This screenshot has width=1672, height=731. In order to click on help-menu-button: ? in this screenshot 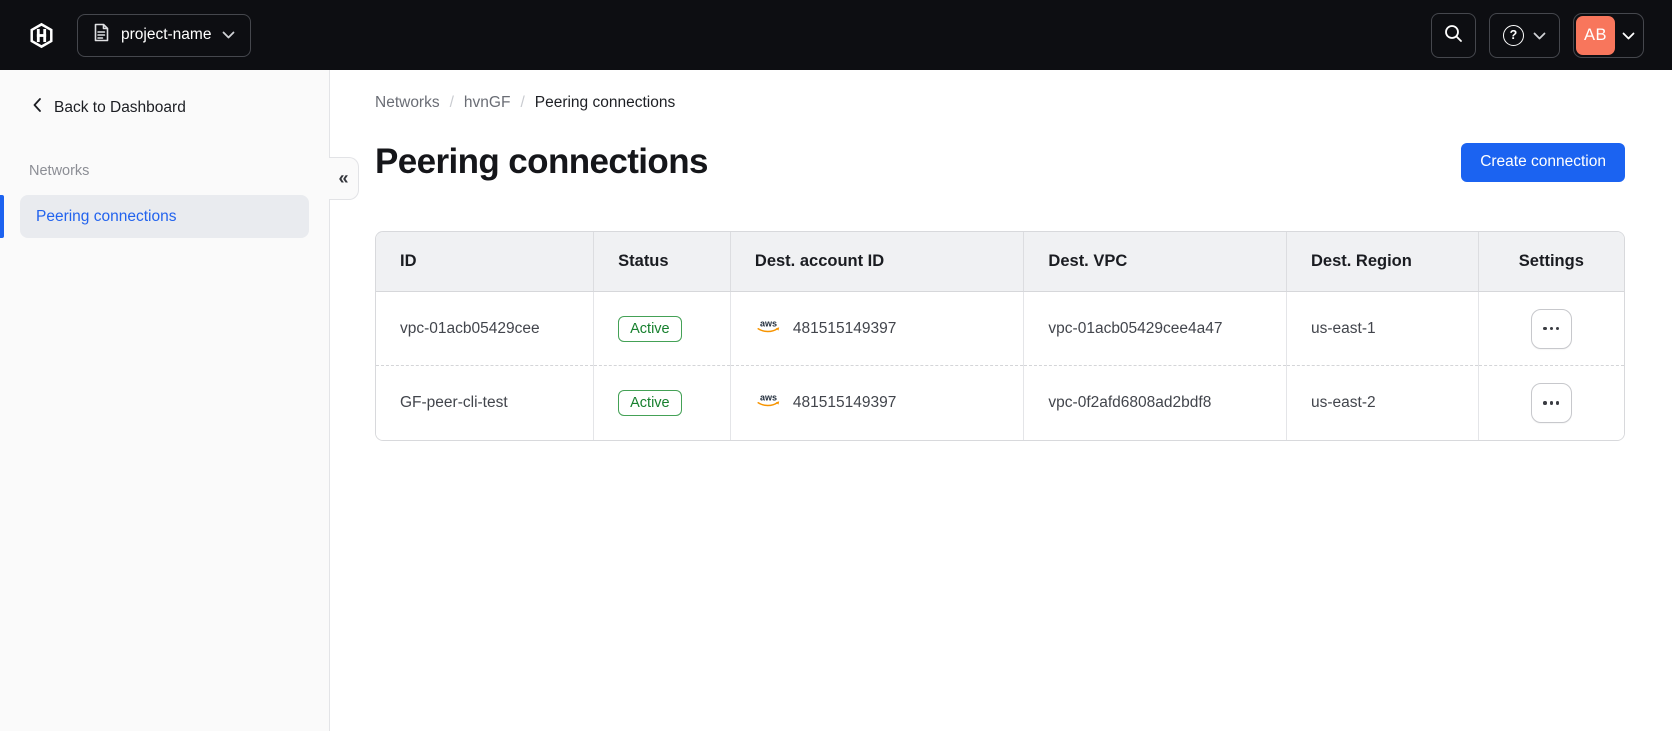, I will do `click(1524, 35)`.